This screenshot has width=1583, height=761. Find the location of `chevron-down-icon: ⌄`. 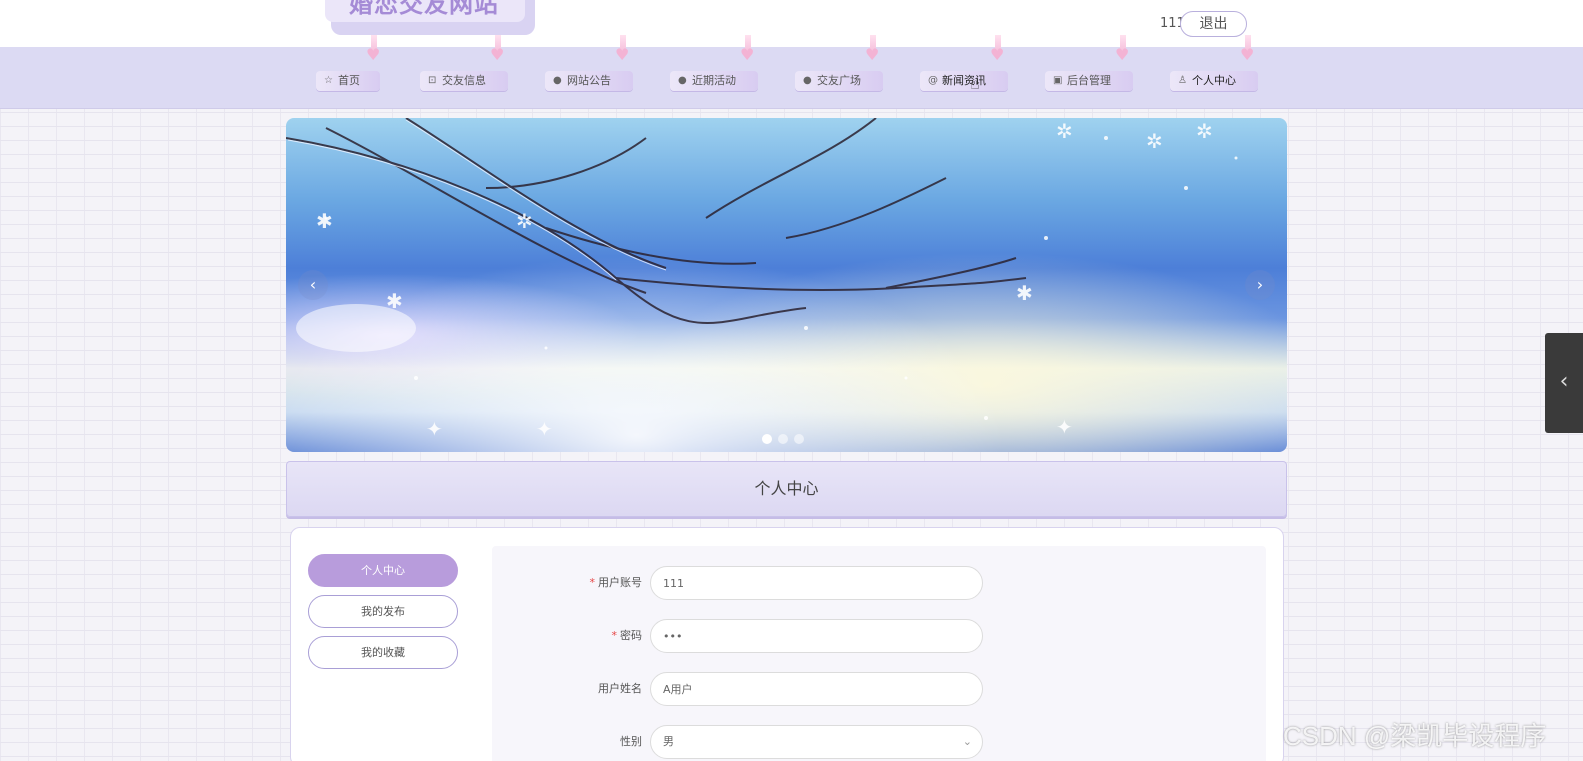

chevron-down-icon: ⌄ is located at coordinates (967, 741).